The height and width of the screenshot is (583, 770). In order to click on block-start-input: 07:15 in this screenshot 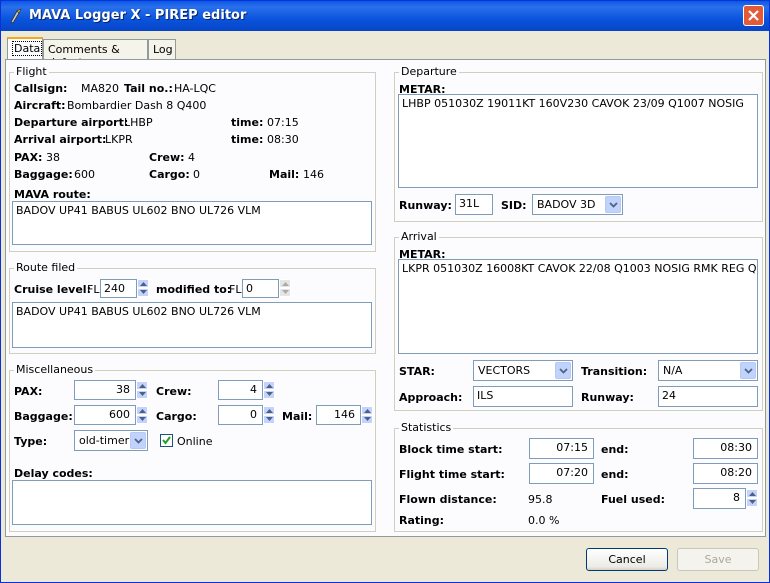, I will do `click(561, 448)`.